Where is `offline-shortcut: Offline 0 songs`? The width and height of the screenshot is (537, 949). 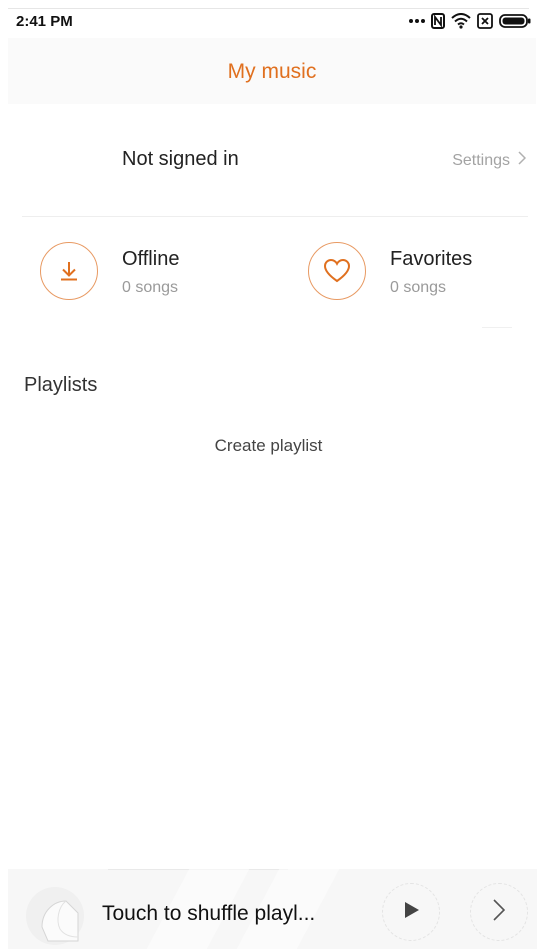 offline-shortcut: Offline 0 songs is located at coordinates (155, 272).